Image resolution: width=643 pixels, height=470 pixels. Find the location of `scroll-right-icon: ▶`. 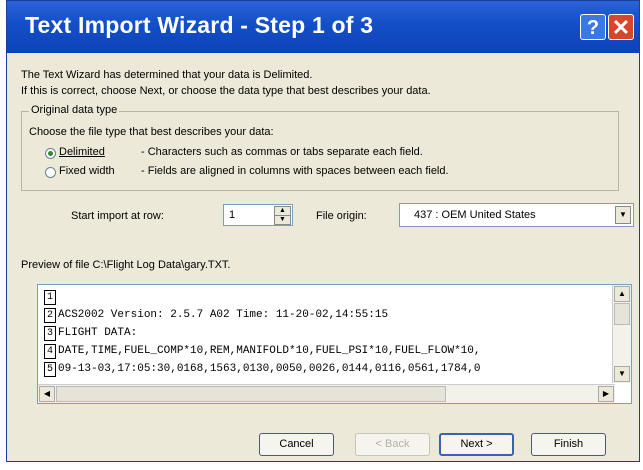

scroll-right-icon: ▶ is located at coordinates (606, 394).